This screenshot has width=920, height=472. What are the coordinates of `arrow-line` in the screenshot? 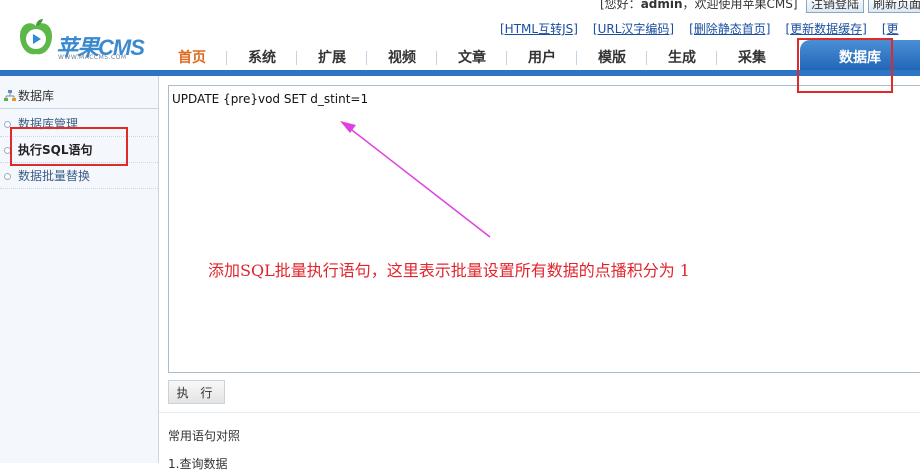 It's located at (419, 182).